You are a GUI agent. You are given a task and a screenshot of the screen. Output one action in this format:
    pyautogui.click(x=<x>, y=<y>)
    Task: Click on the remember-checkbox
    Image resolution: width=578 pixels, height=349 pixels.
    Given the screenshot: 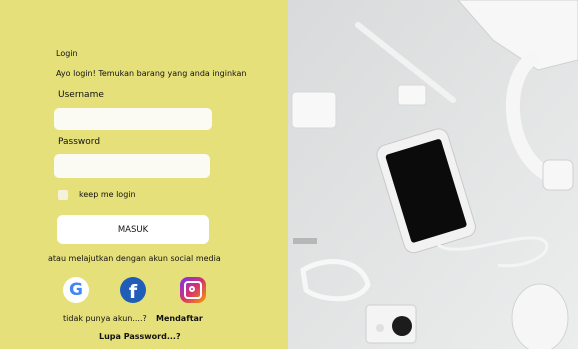 What is the action you would take?
    pyautogui.click(x=63, y=195)
    